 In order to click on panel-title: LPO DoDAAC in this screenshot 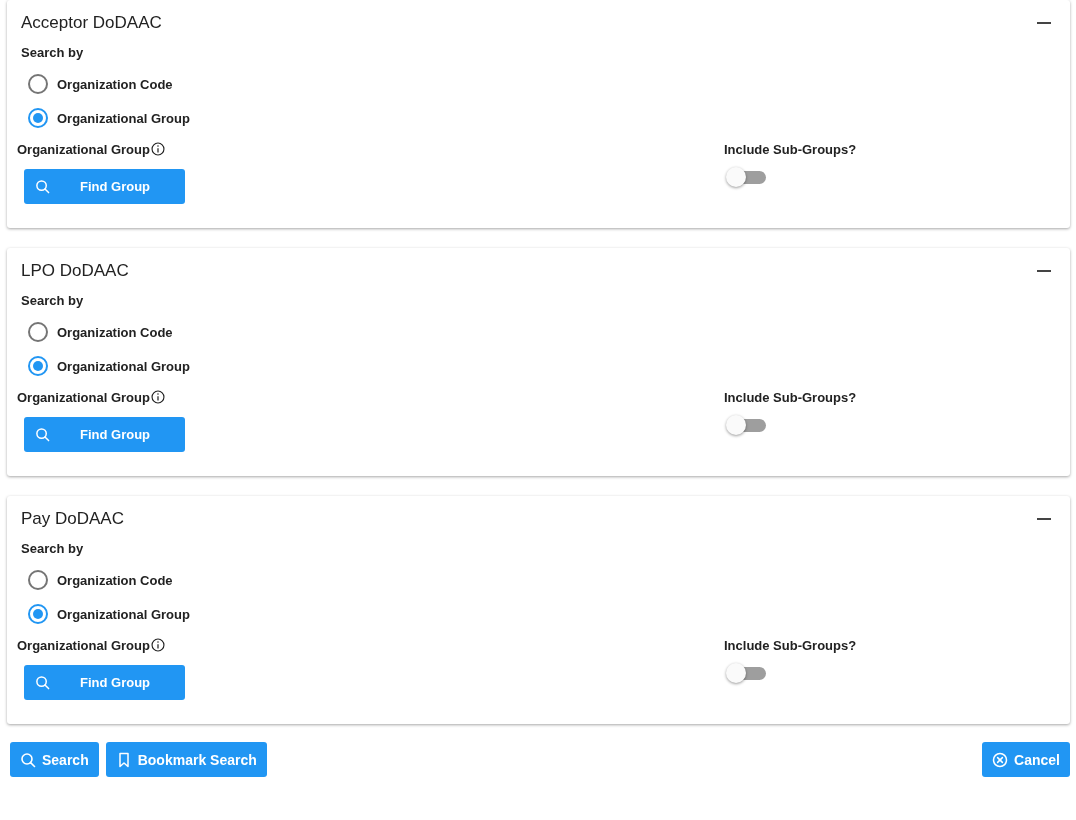, I will do `click(75, 271)`.